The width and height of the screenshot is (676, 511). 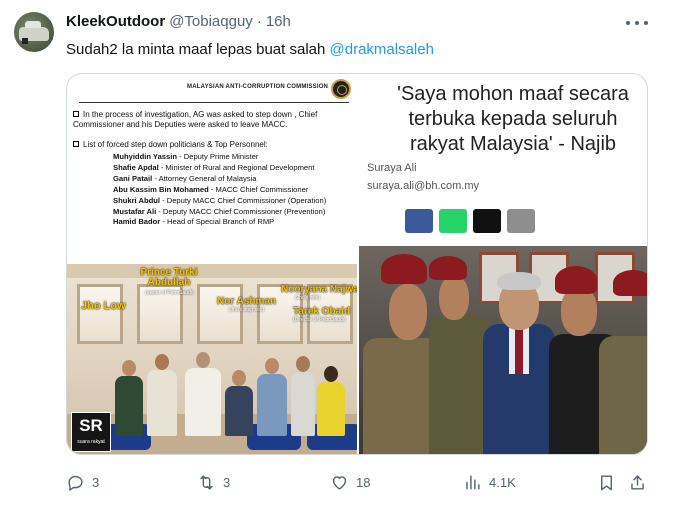 I want to click on document-title: MALAYSIAN ANTI-CORRUPTION COMMISSION, so click(x=258, y=87).